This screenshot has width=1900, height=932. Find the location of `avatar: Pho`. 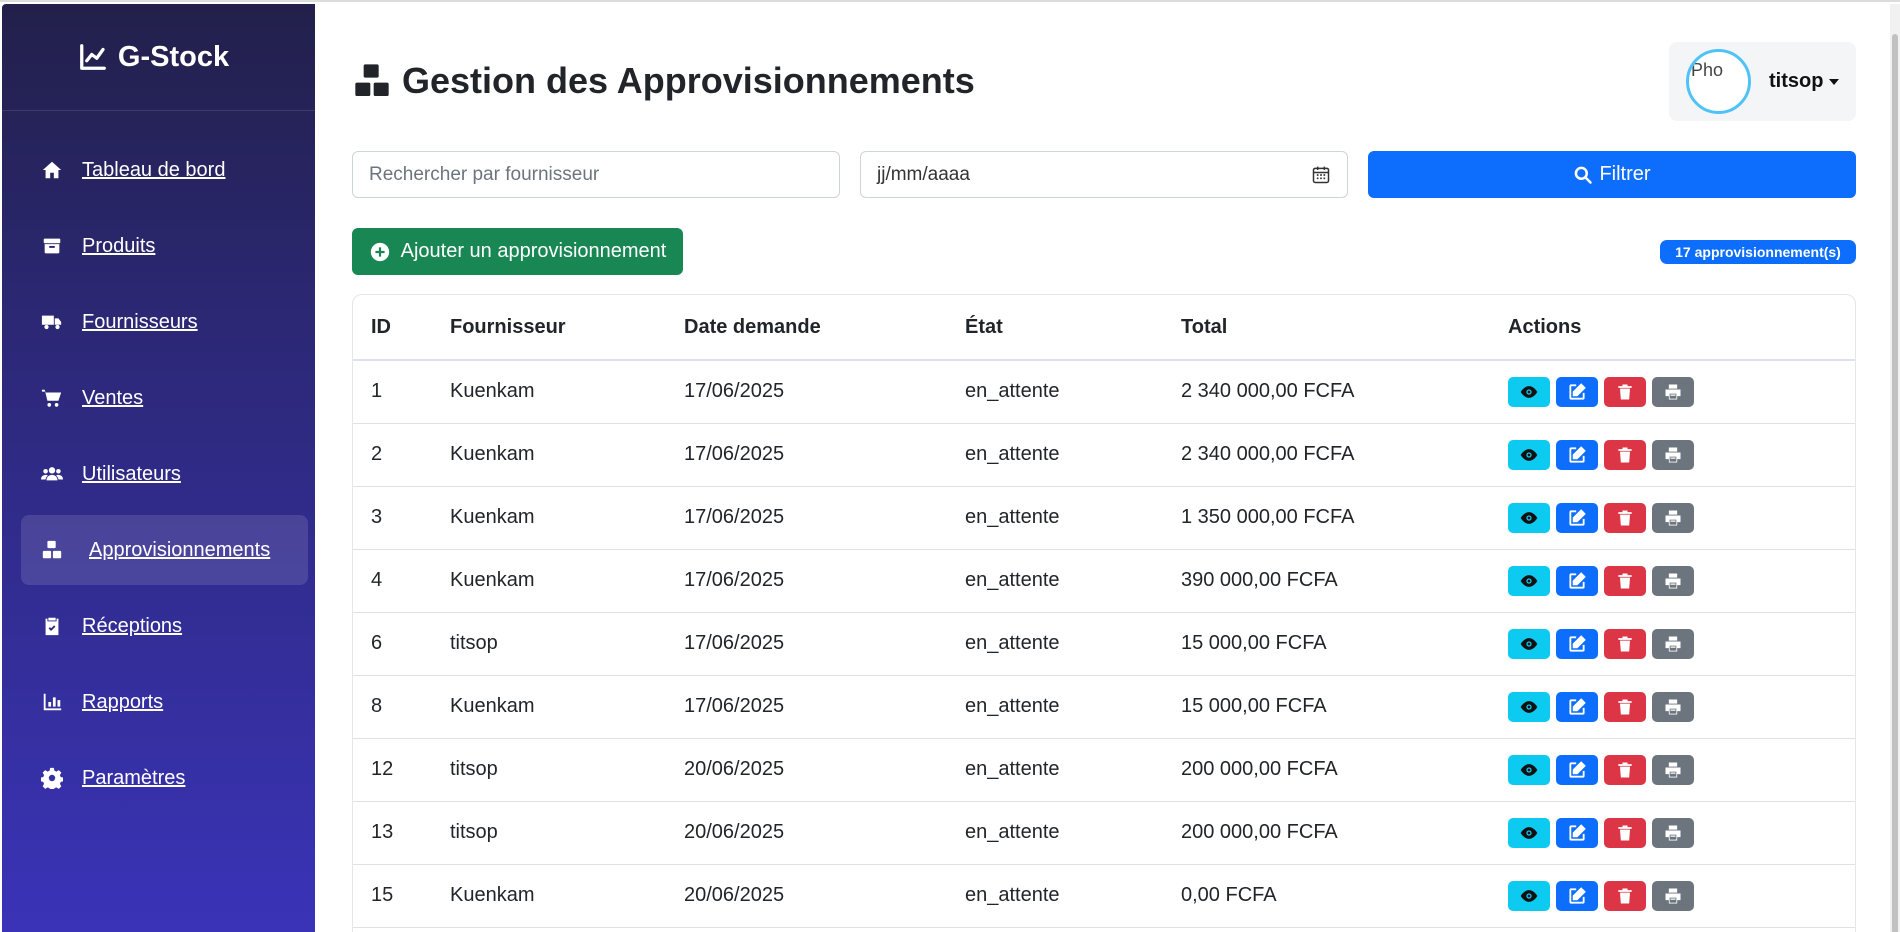

avatar: Pho is located at coordinates (1718, 81).